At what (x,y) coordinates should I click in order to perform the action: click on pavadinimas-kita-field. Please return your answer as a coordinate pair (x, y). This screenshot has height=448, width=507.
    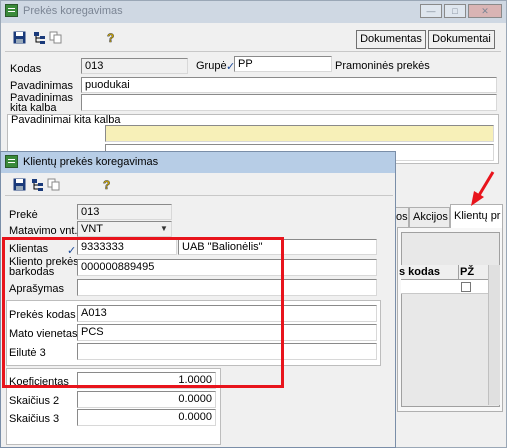
    Looking at the image, I should click on (289, 102).